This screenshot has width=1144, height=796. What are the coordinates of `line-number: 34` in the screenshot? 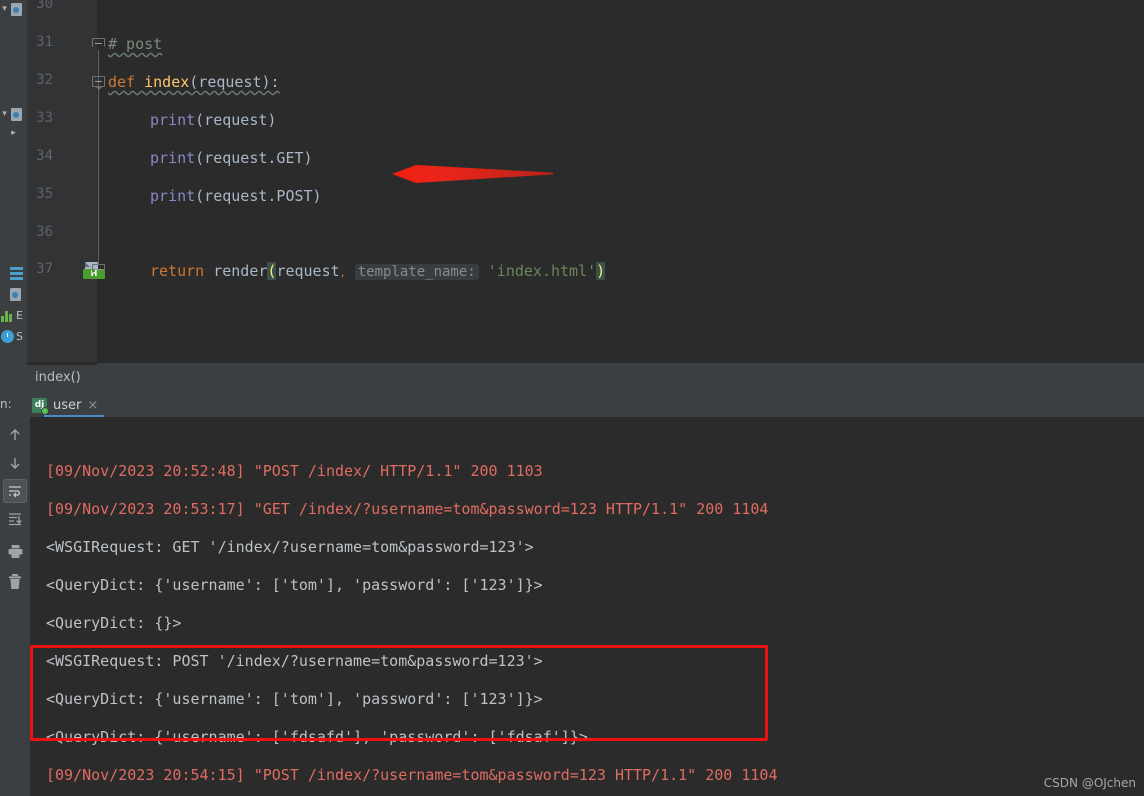 It's located at (44, 156).